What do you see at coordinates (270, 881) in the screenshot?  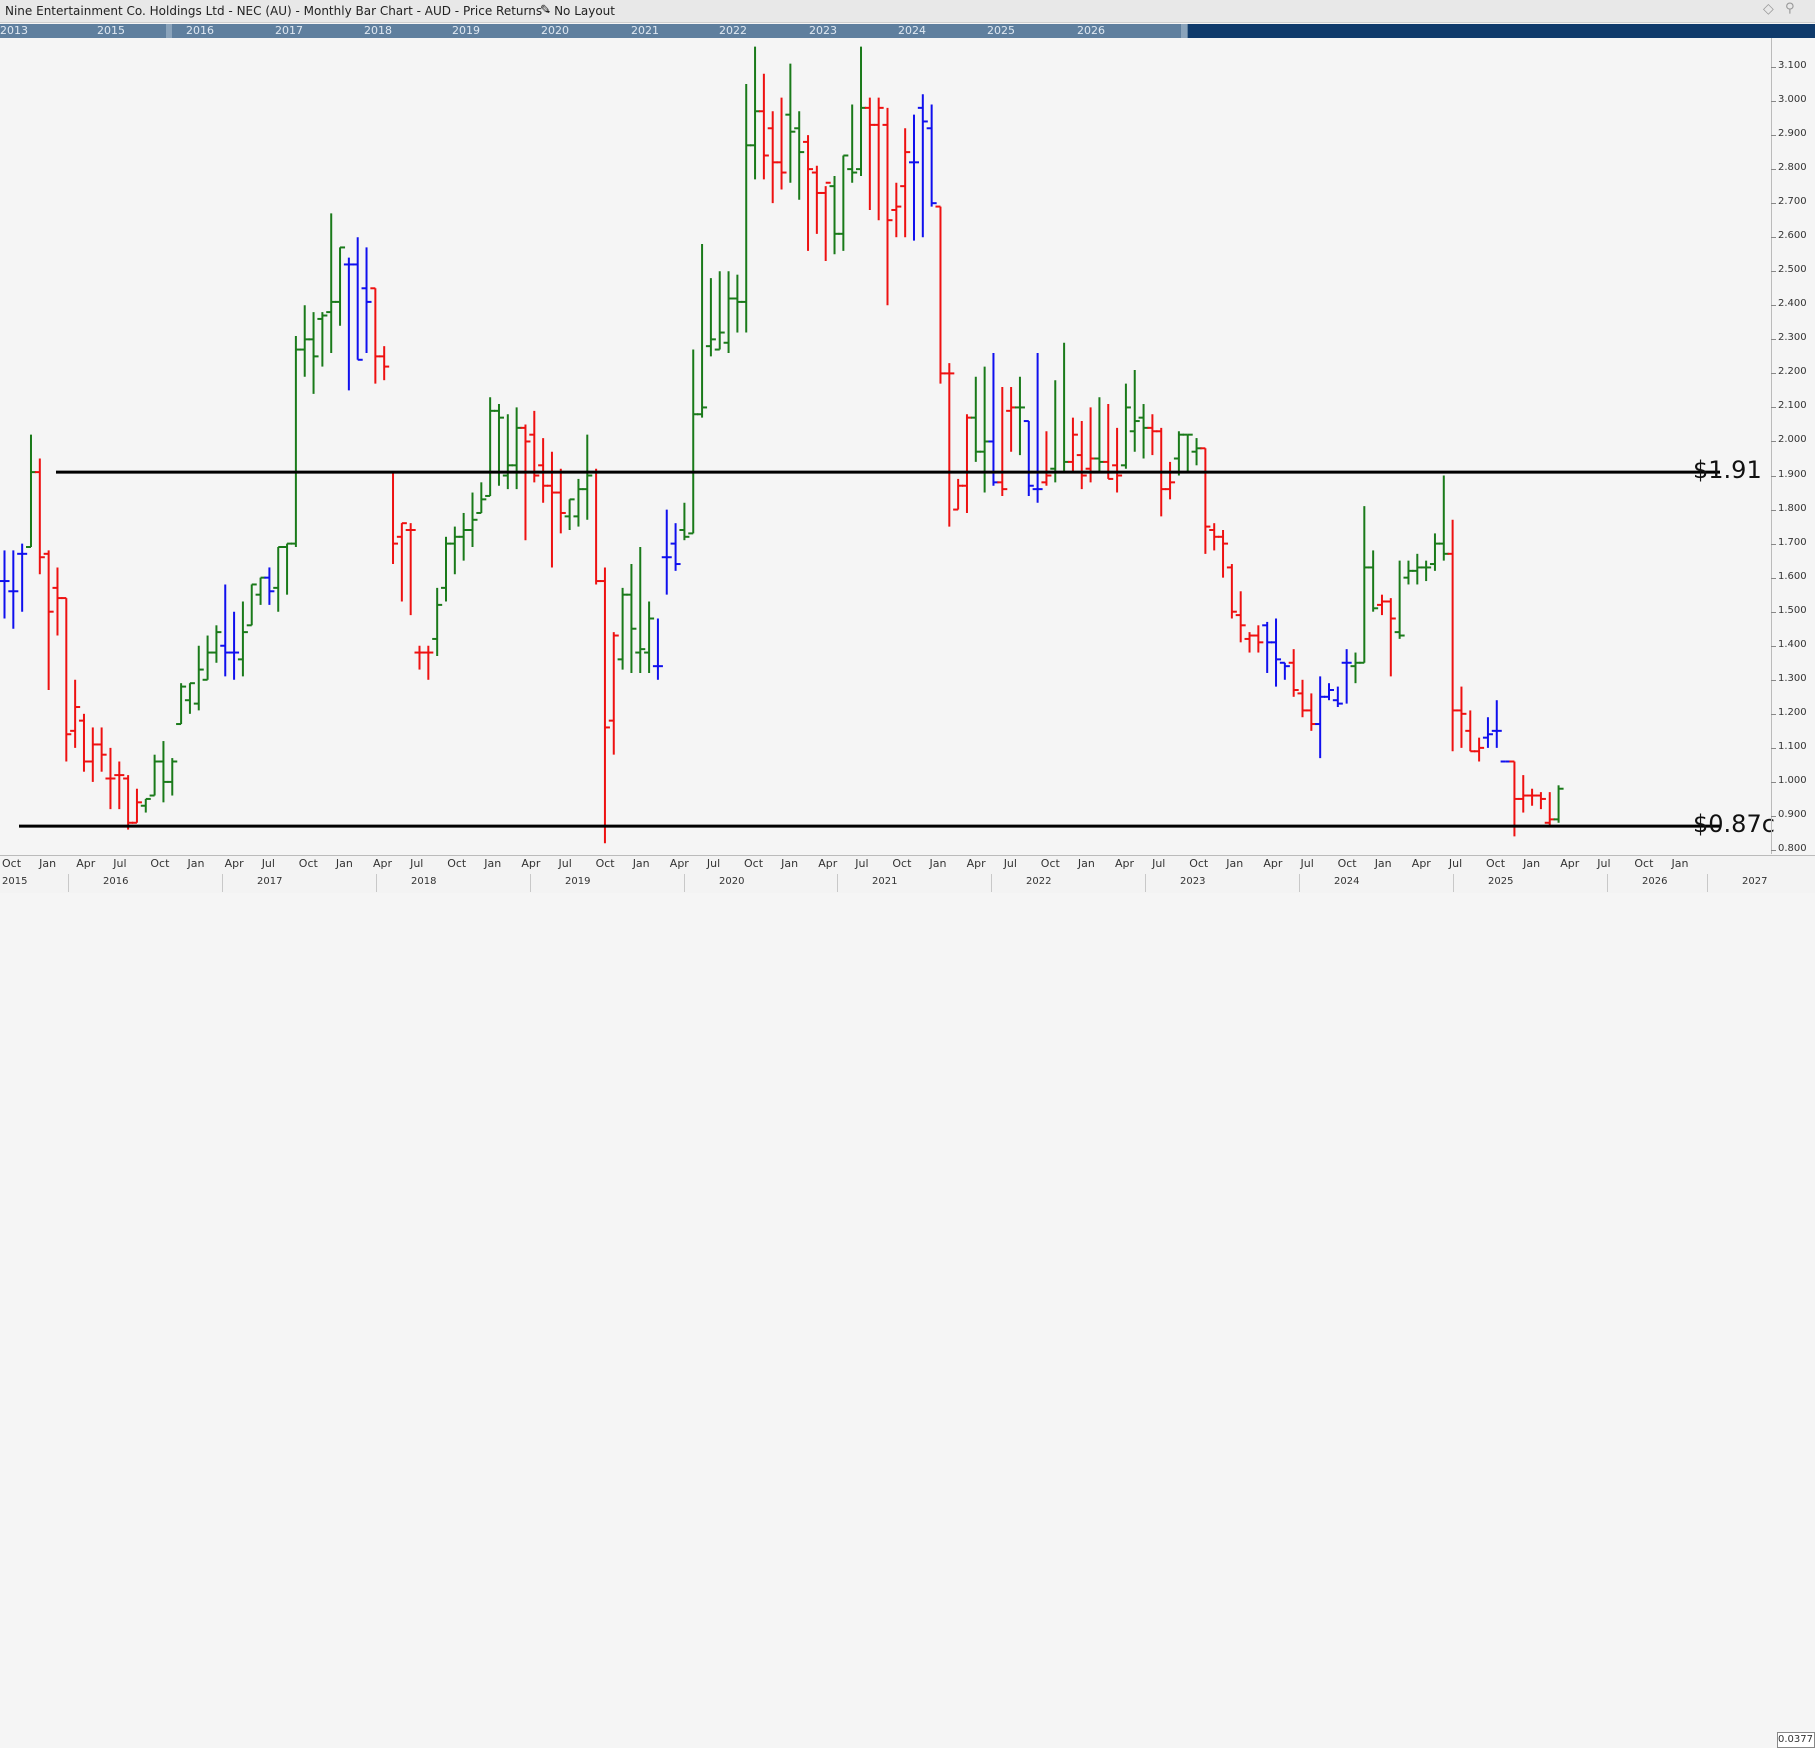 I see `x-year-label: 2017` at bounding box center [270, 881].